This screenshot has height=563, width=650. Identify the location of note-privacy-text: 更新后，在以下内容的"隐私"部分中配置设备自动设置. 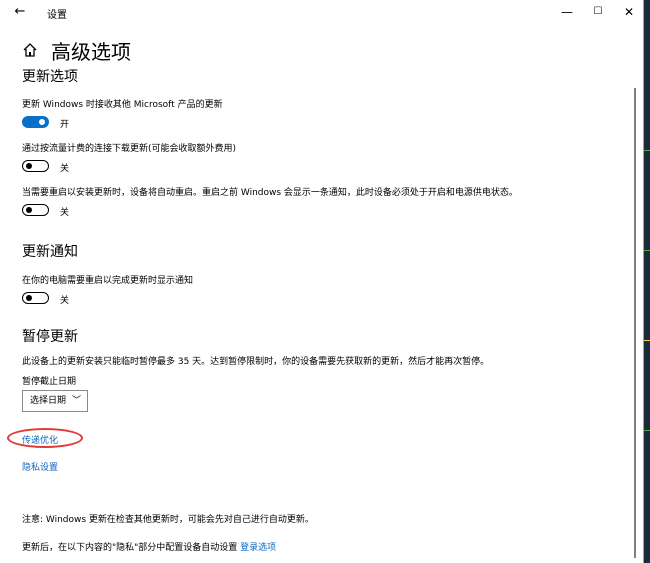
(131, 548).